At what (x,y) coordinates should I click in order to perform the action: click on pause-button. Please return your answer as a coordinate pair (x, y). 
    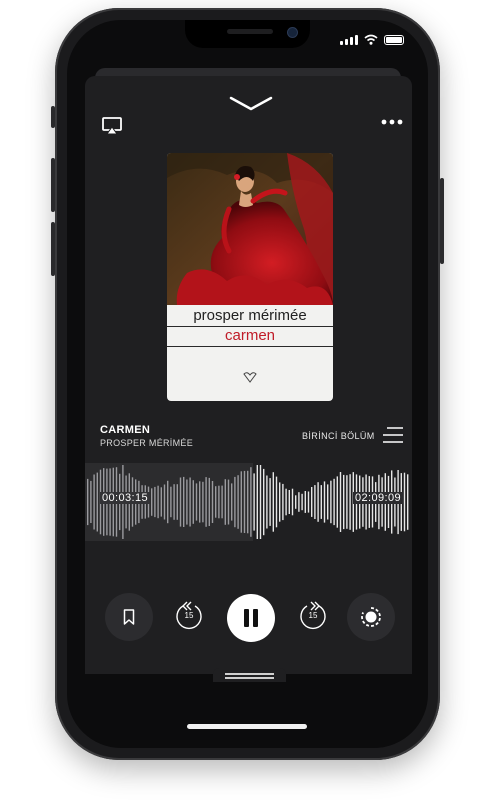
    Looking at the image, I should click on (251, 618).